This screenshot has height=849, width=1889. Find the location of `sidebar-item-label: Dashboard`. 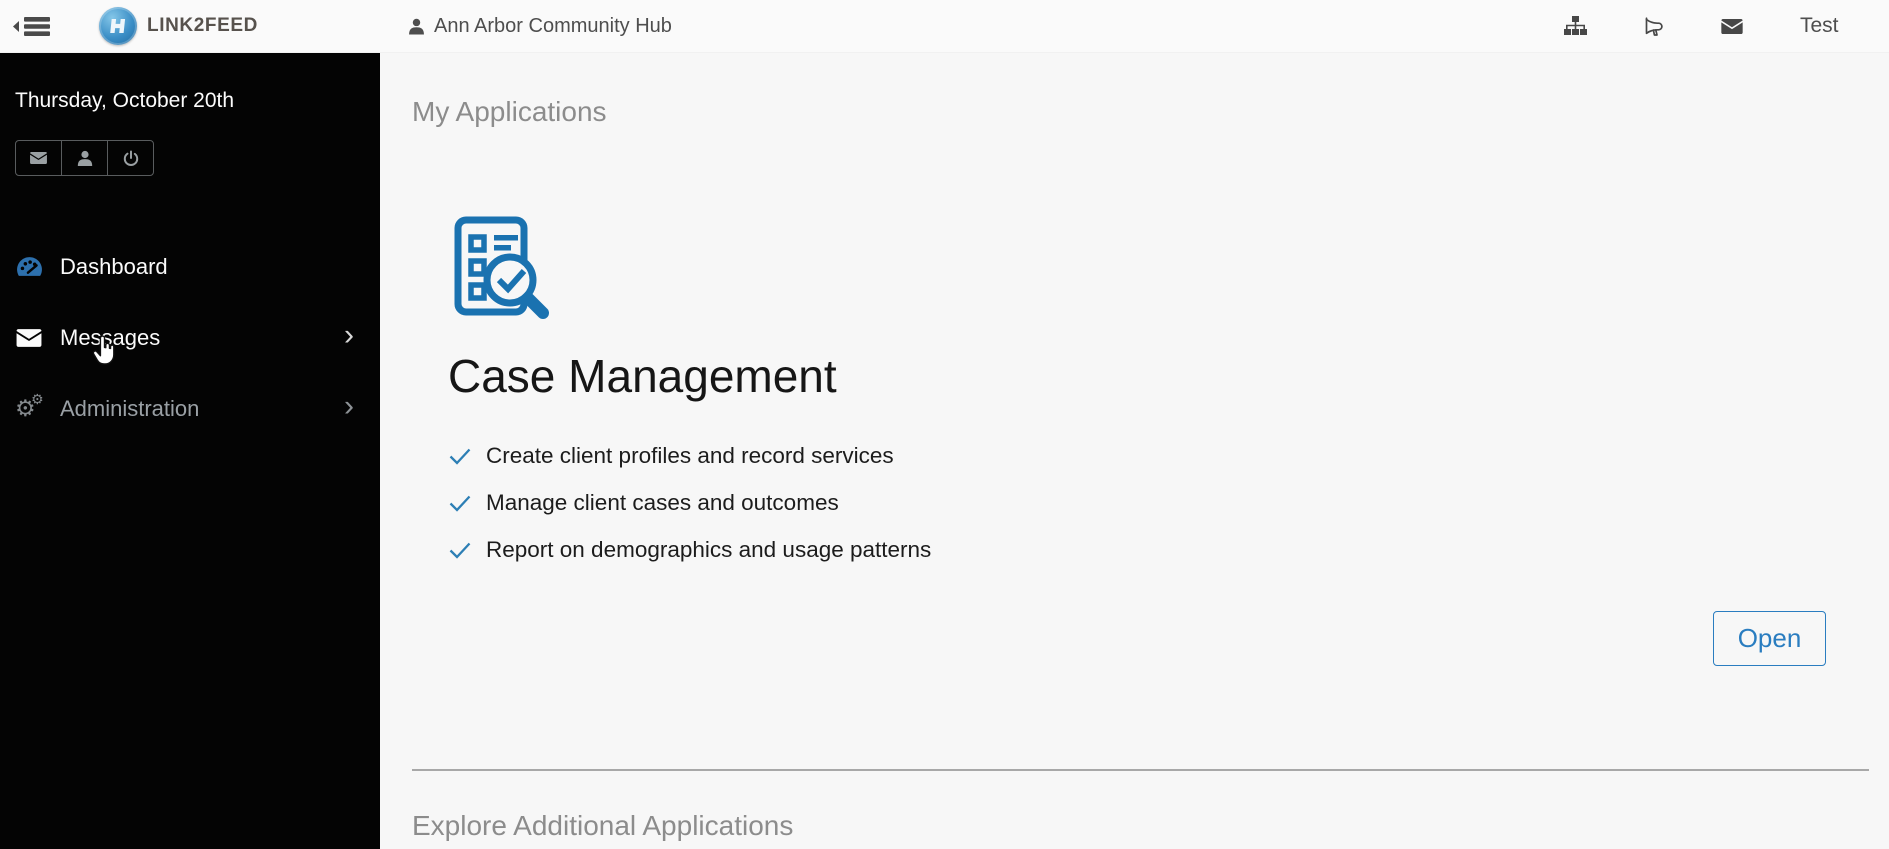

sidebar-item-label: Dashboard is located at coordinates (114, 266).